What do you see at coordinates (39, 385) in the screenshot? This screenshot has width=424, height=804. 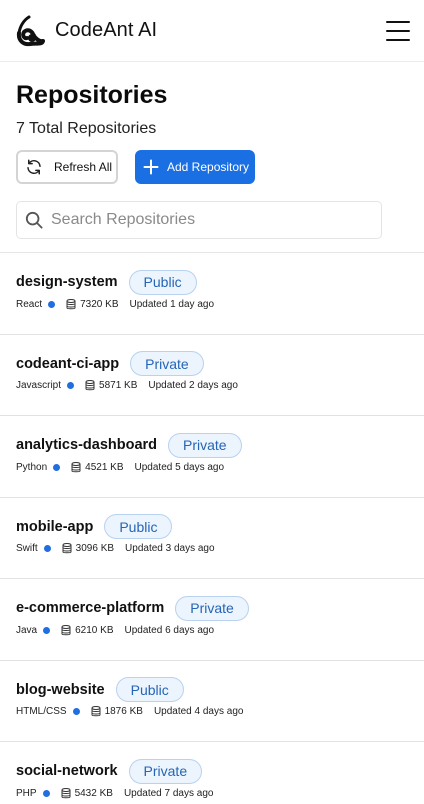 I see `repository-language: Javascript` at bounding box center [39, 385].